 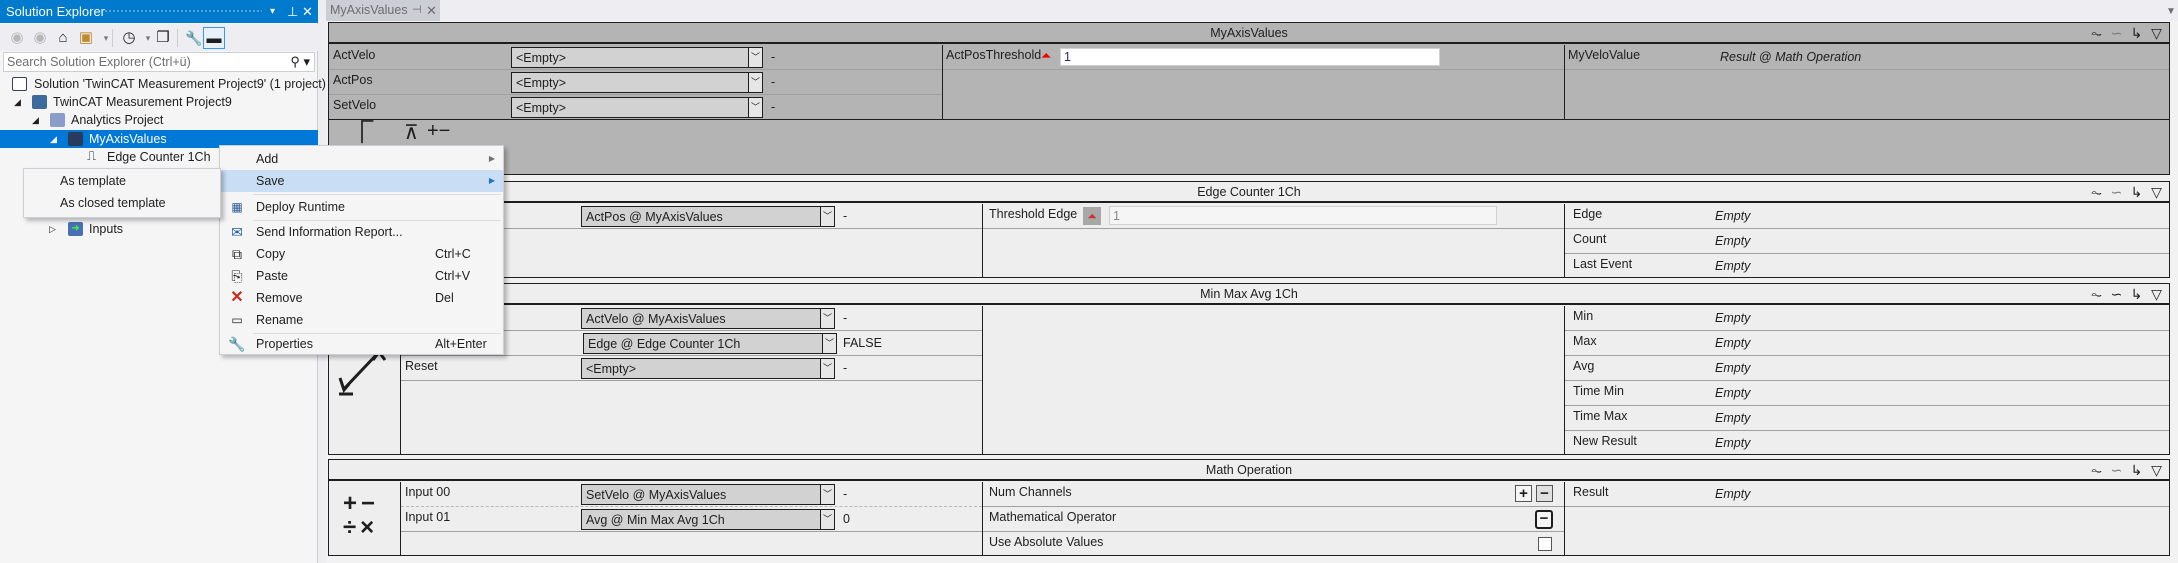 I want to click on output-label: MyVeloValue, so click(x=1604, y=55).